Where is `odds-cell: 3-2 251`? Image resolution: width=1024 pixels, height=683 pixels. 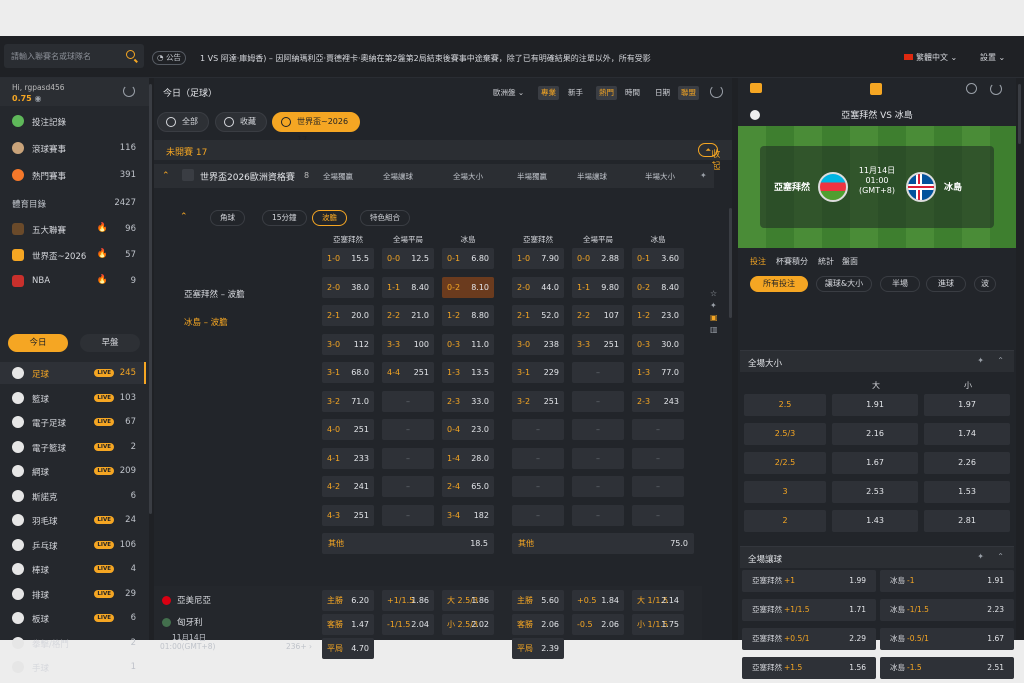 odds-cell: 3-2 251 is located at coordinates (538, 401).